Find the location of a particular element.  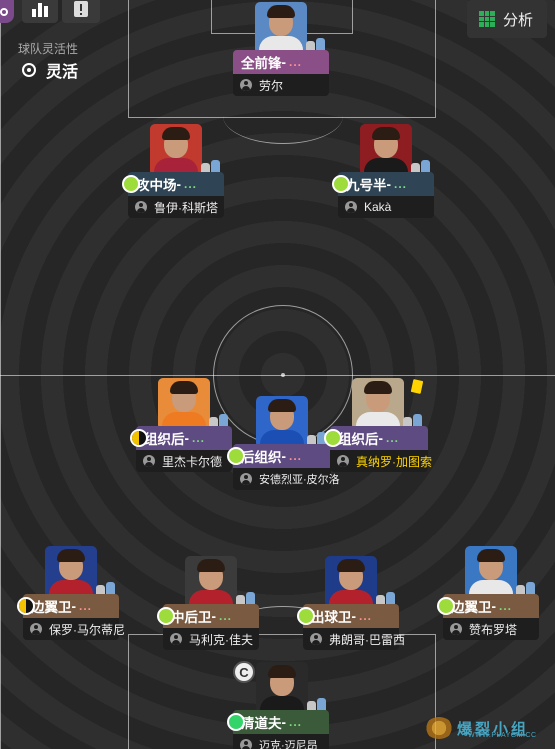

role-label: 出球卫 is located at coordinates (331, 617).